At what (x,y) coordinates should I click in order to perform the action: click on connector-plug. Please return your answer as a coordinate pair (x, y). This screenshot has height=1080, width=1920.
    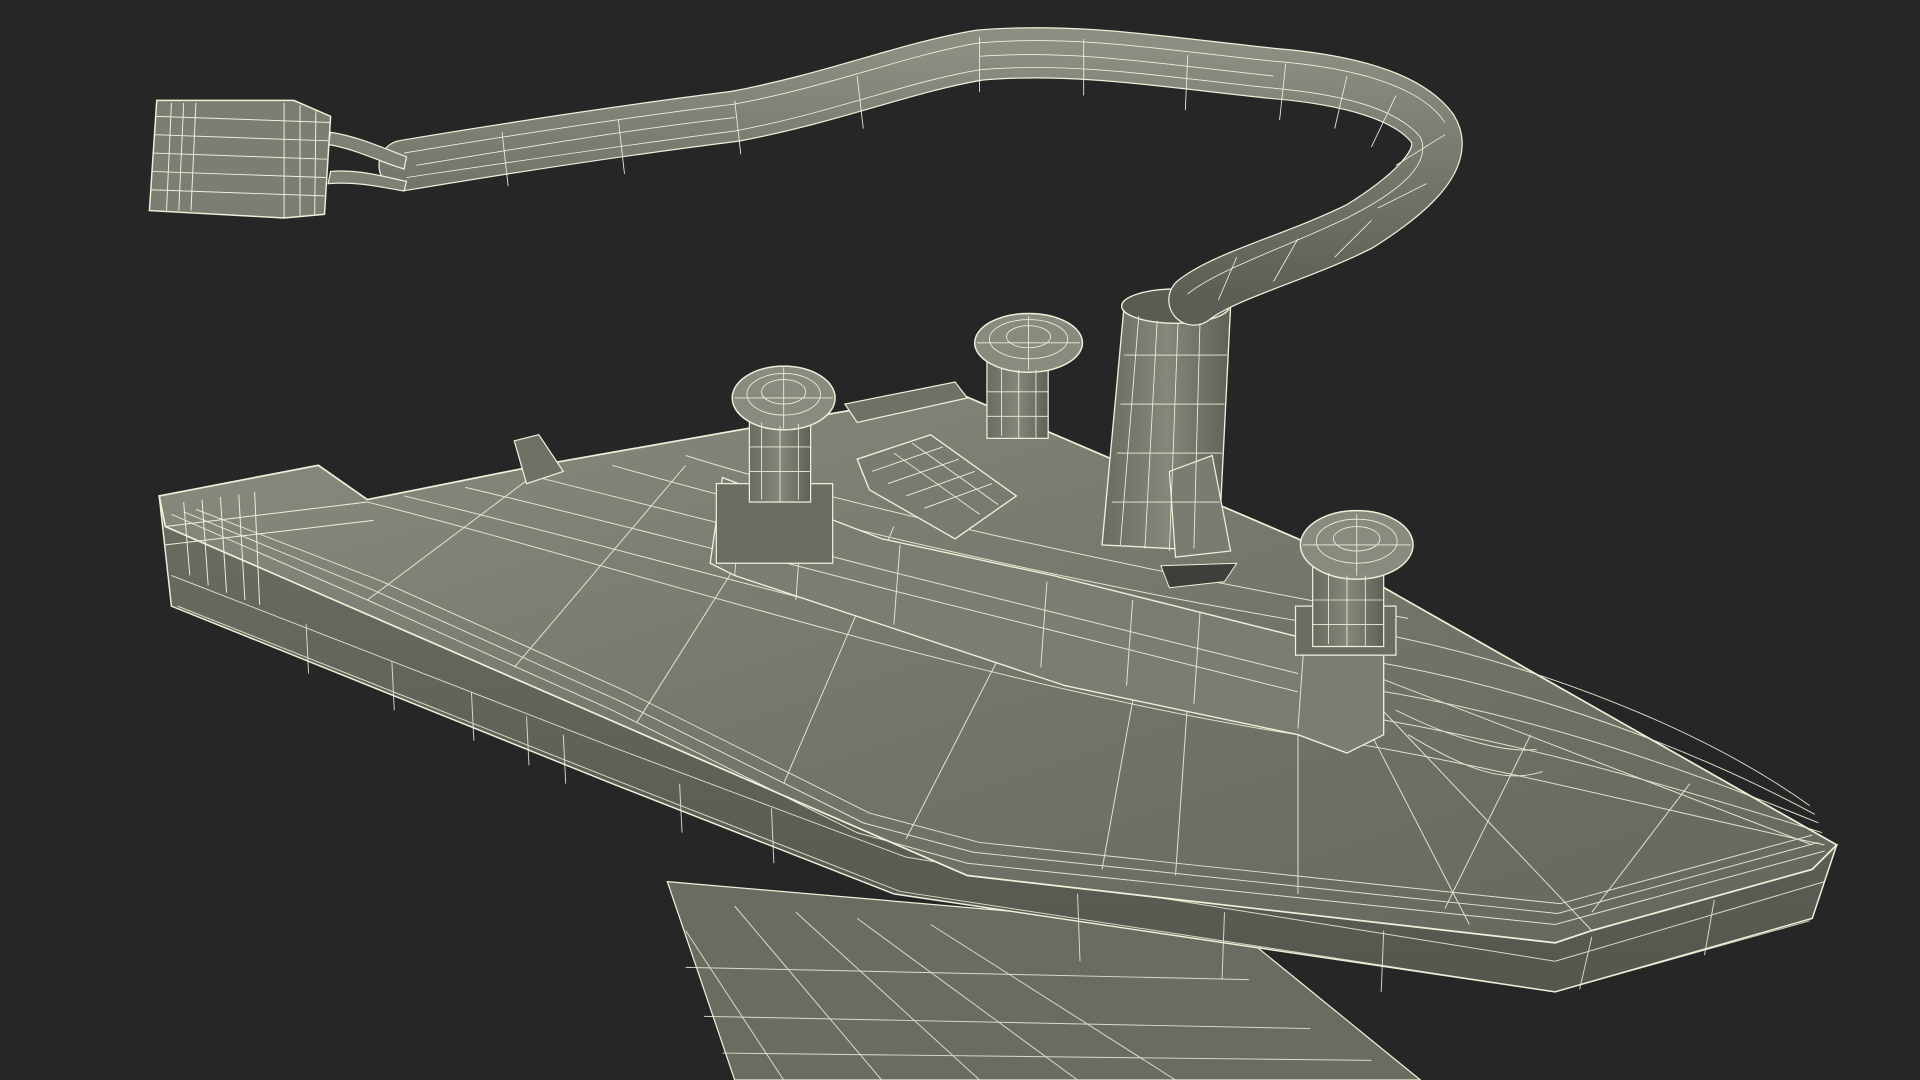
    Looking at the image, I should click on (240, 159).